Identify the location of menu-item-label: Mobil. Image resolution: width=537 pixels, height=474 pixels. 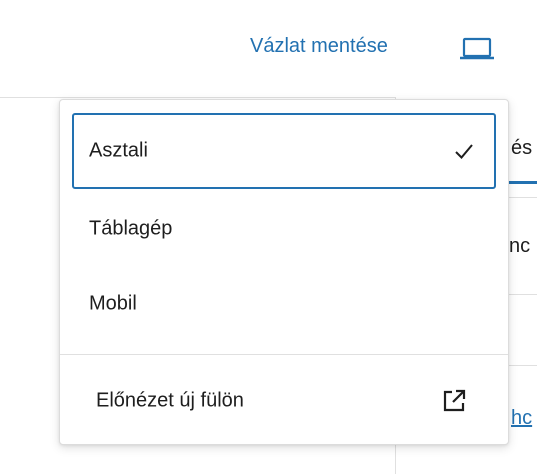
(113, 303).